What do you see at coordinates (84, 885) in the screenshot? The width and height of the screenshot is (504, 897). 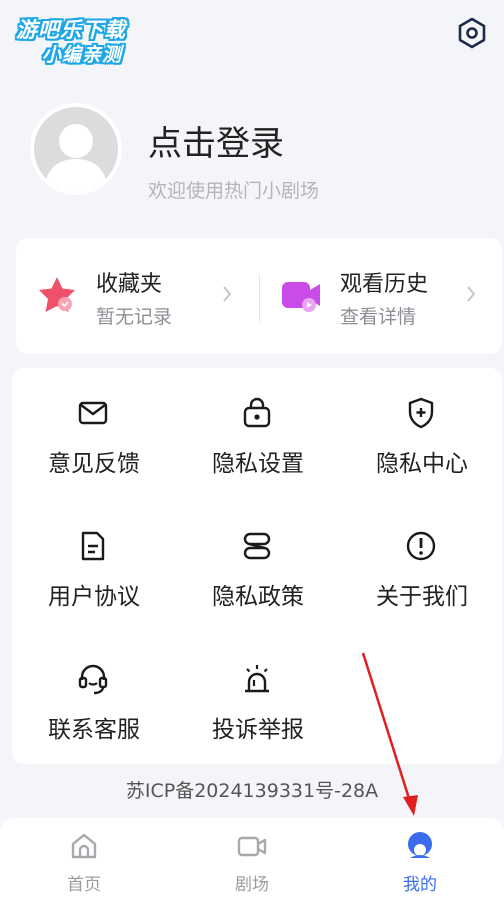 I see `tab-label: 首页` at bounding box center [84, 885].